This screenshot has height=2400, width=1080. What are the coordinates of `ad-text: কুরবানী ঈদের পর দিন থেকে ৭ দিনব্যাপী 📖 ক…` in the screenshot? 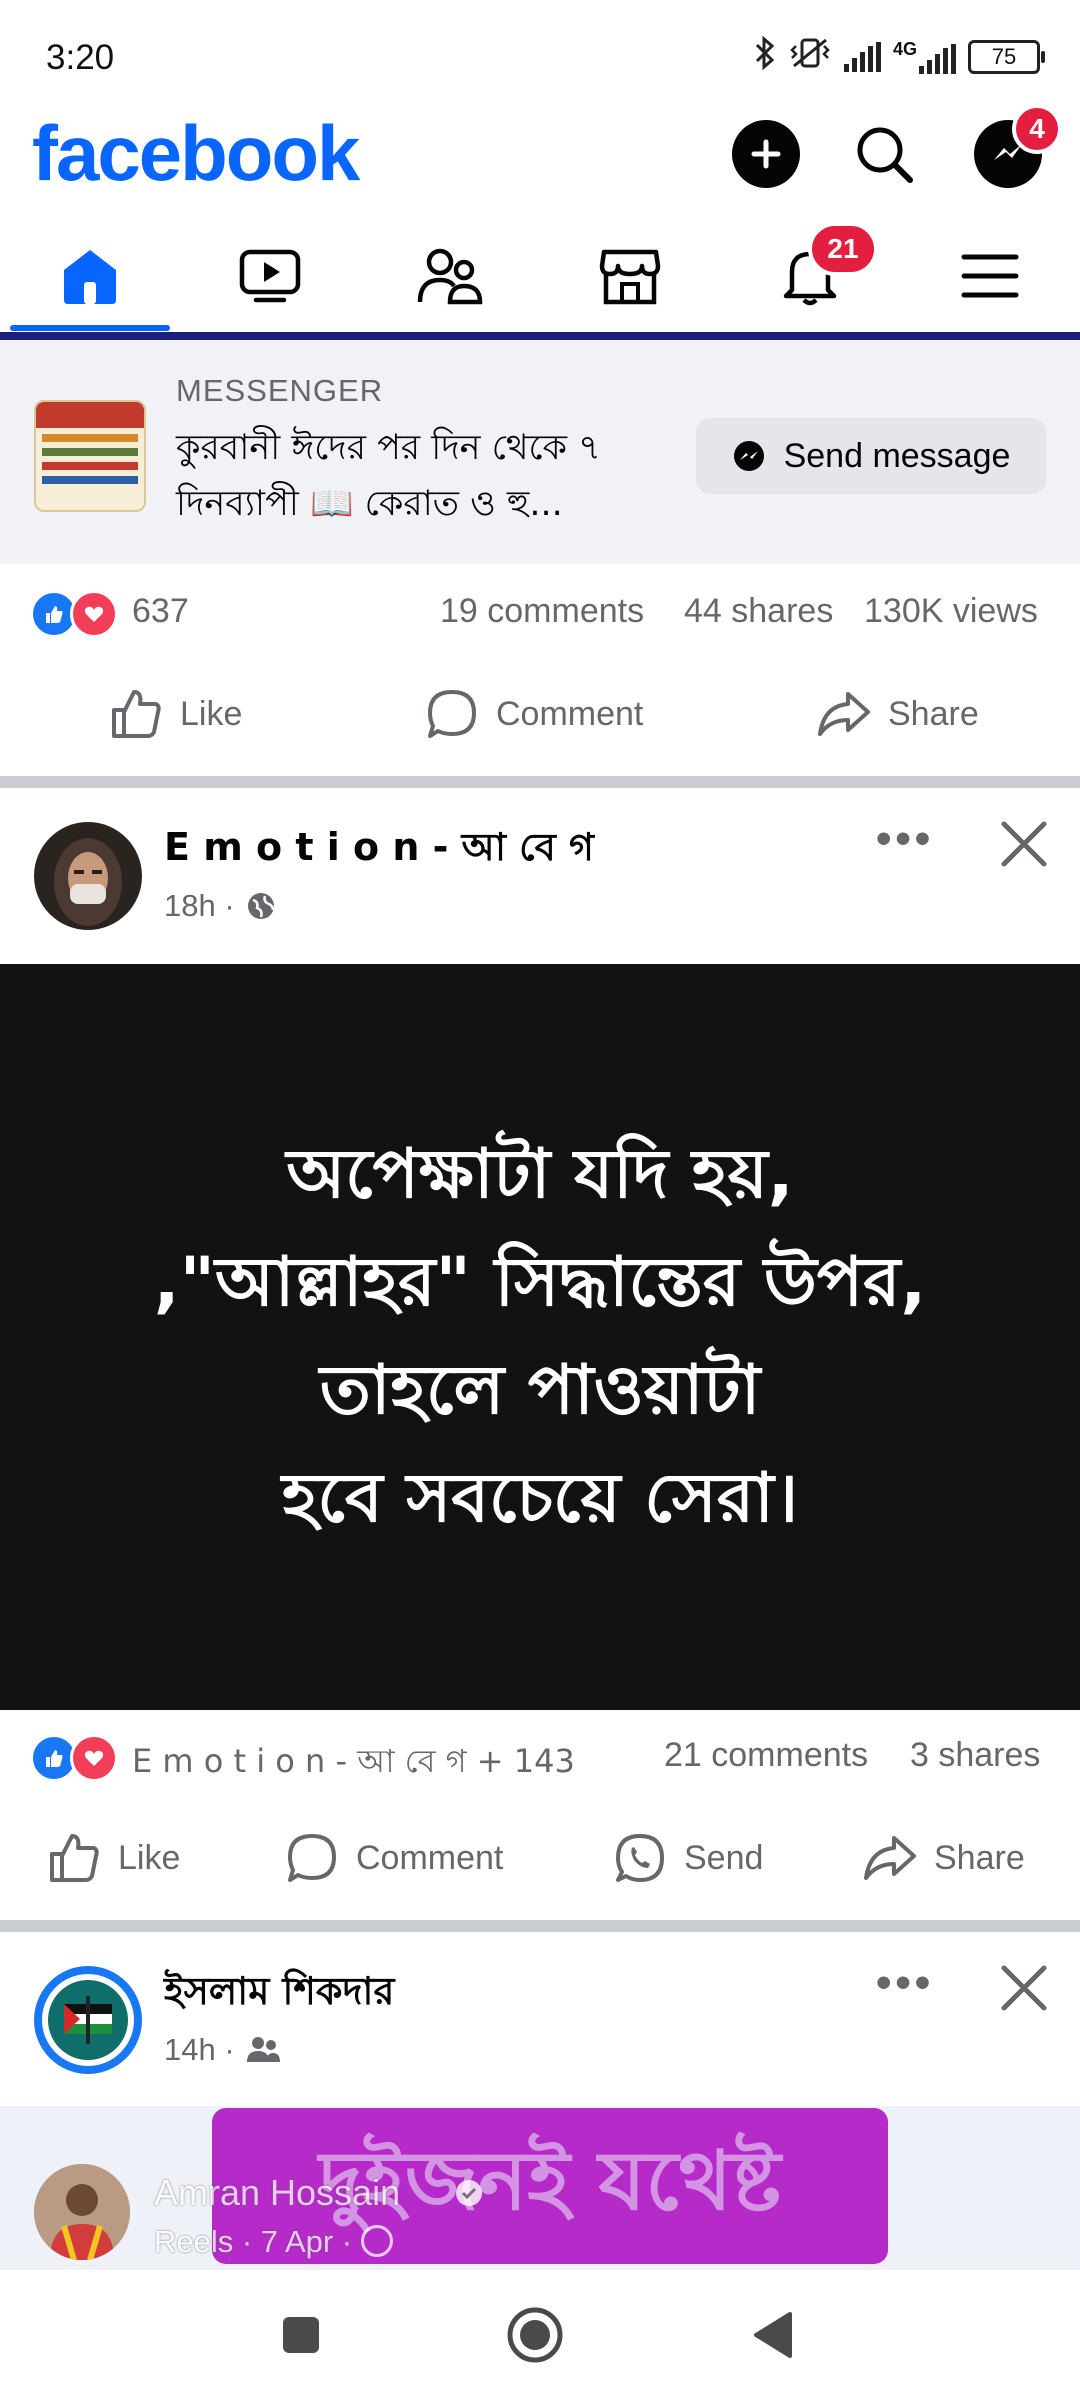 It's located at (426, 476).